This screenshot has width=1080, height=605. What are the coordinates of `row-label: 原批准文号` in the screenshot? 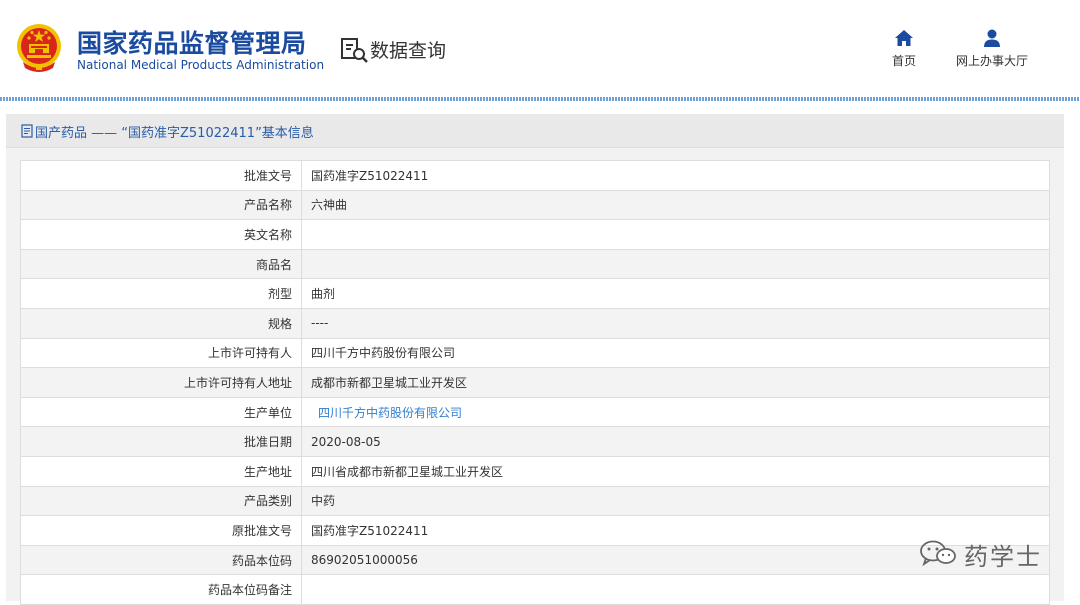 It's located at (161, 530).